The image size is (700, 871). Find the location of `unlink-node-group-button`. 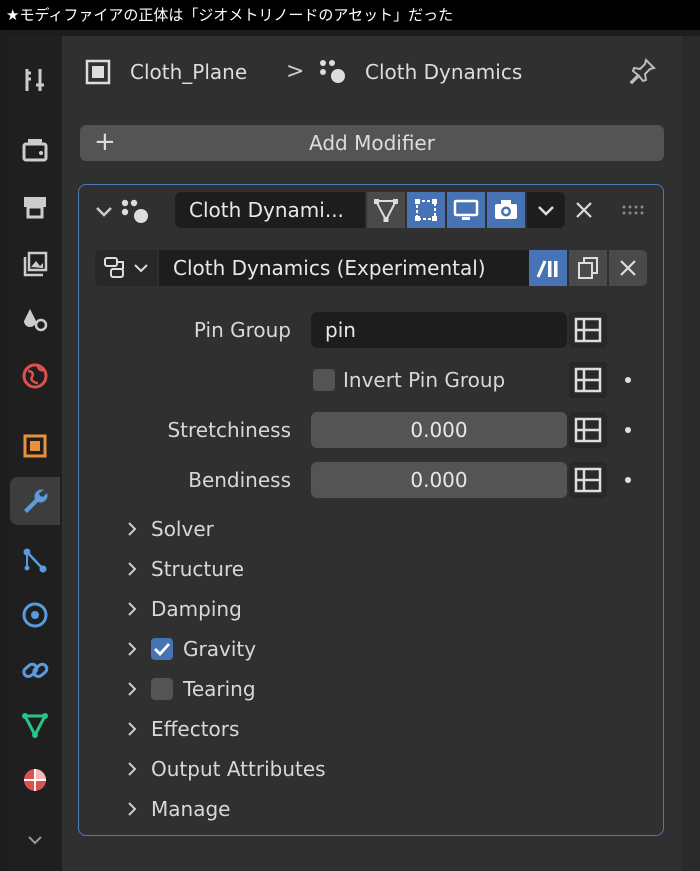

unlink-node-group-button is located at coordinates (628, 268).